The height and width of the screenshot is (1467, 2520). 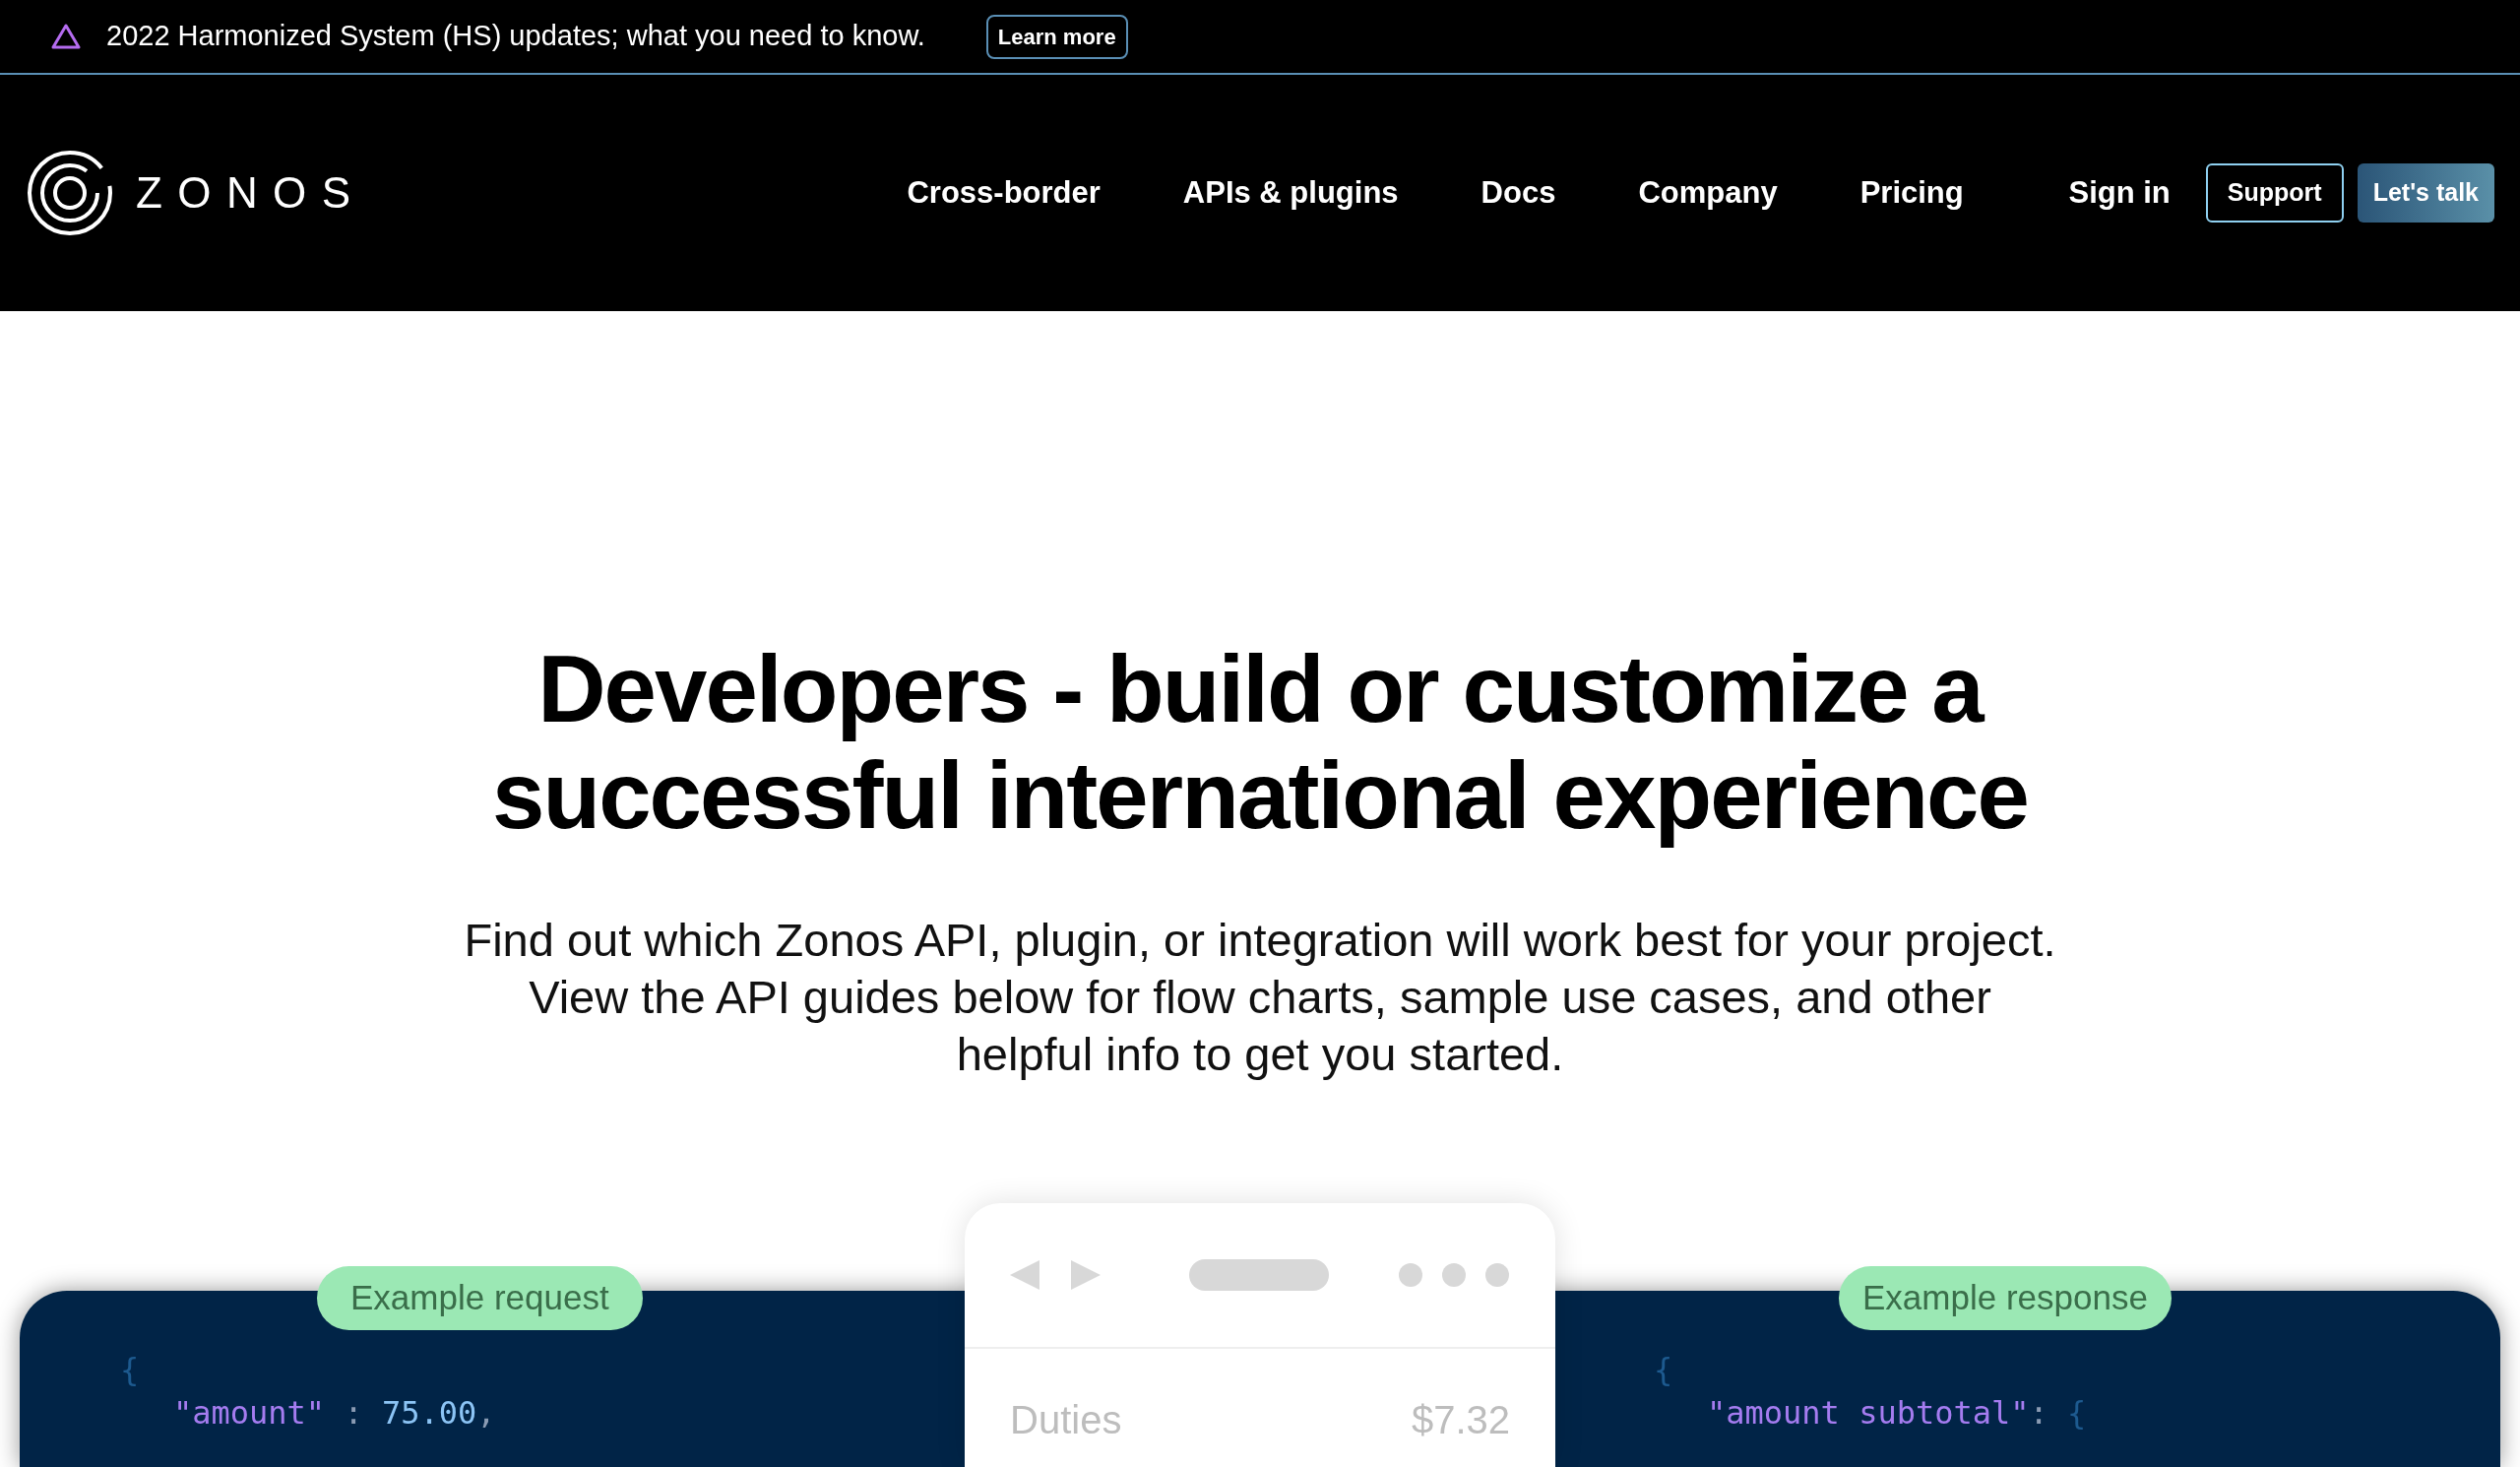 I want to click on code-line: "amount subtotal": {, so click(x=1897, y=1413).